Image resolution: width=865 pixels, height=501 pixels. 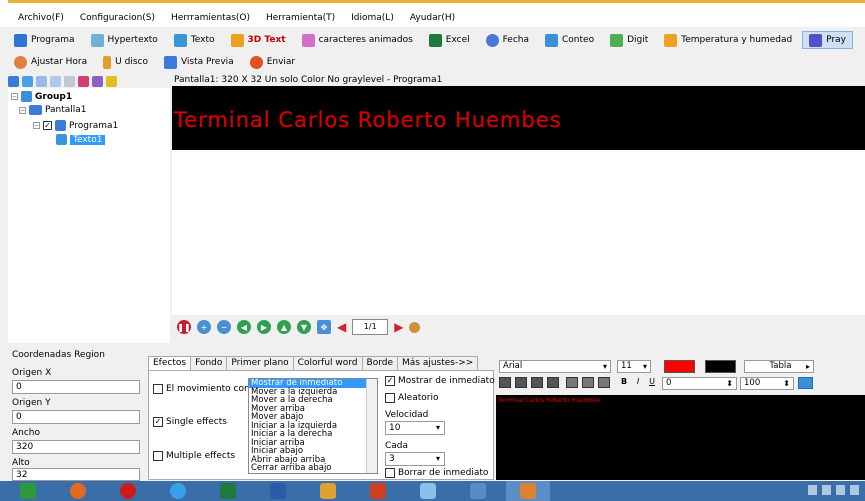 I want to click on taskbar-display, so click(x=478, y=491).